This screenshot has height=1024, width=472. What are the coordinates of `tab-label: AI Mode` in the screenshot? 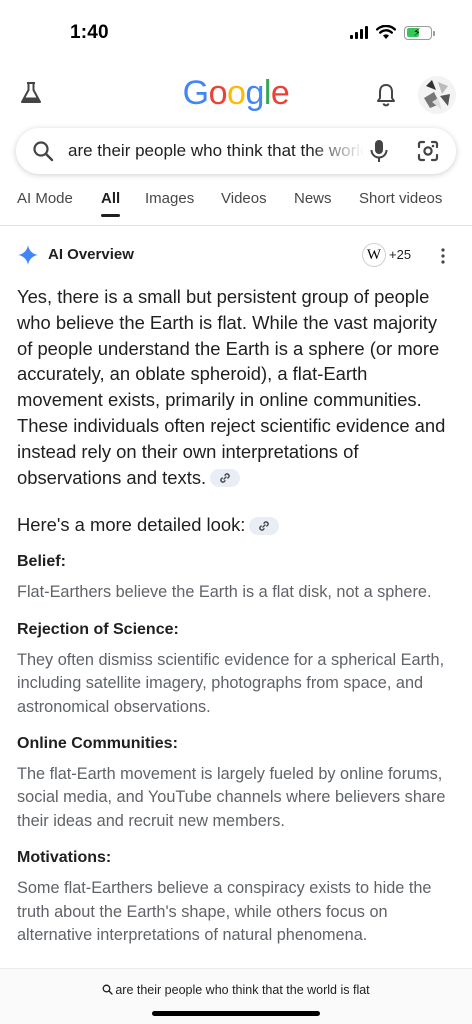 It's located at (45, 198).